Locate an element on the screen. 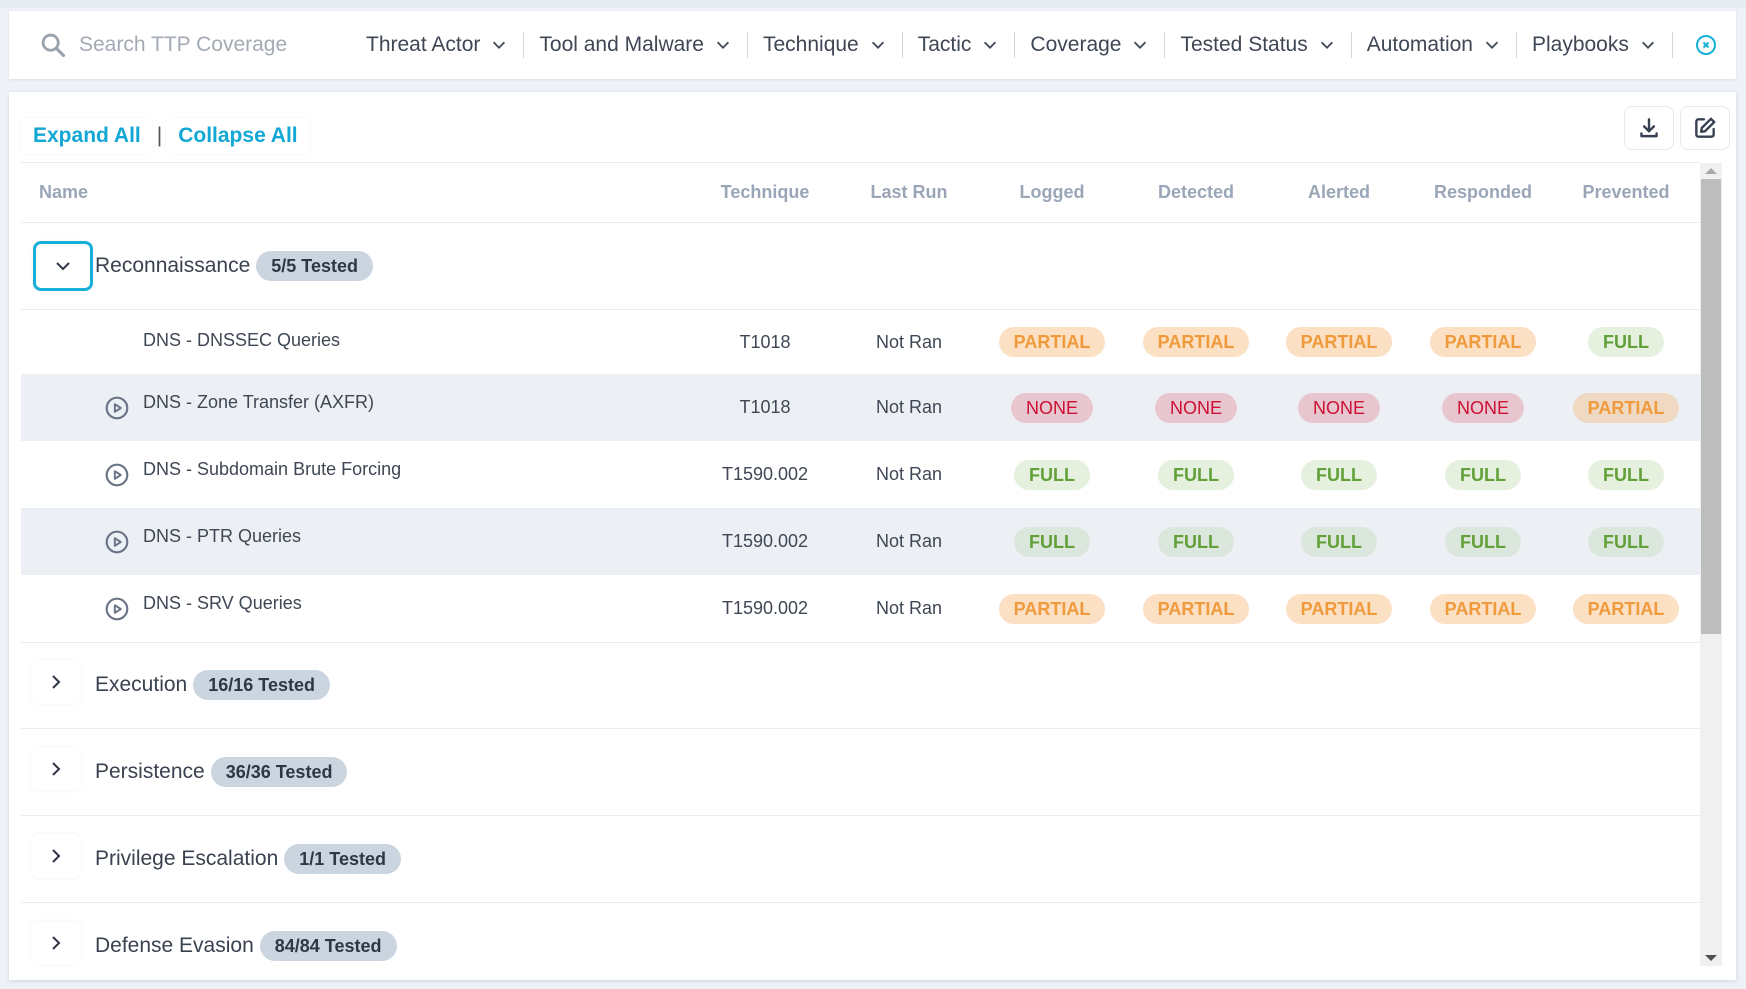 The image size is (1746, 989). technique-cell: T1590.002 is located at coordinates (765, 608).